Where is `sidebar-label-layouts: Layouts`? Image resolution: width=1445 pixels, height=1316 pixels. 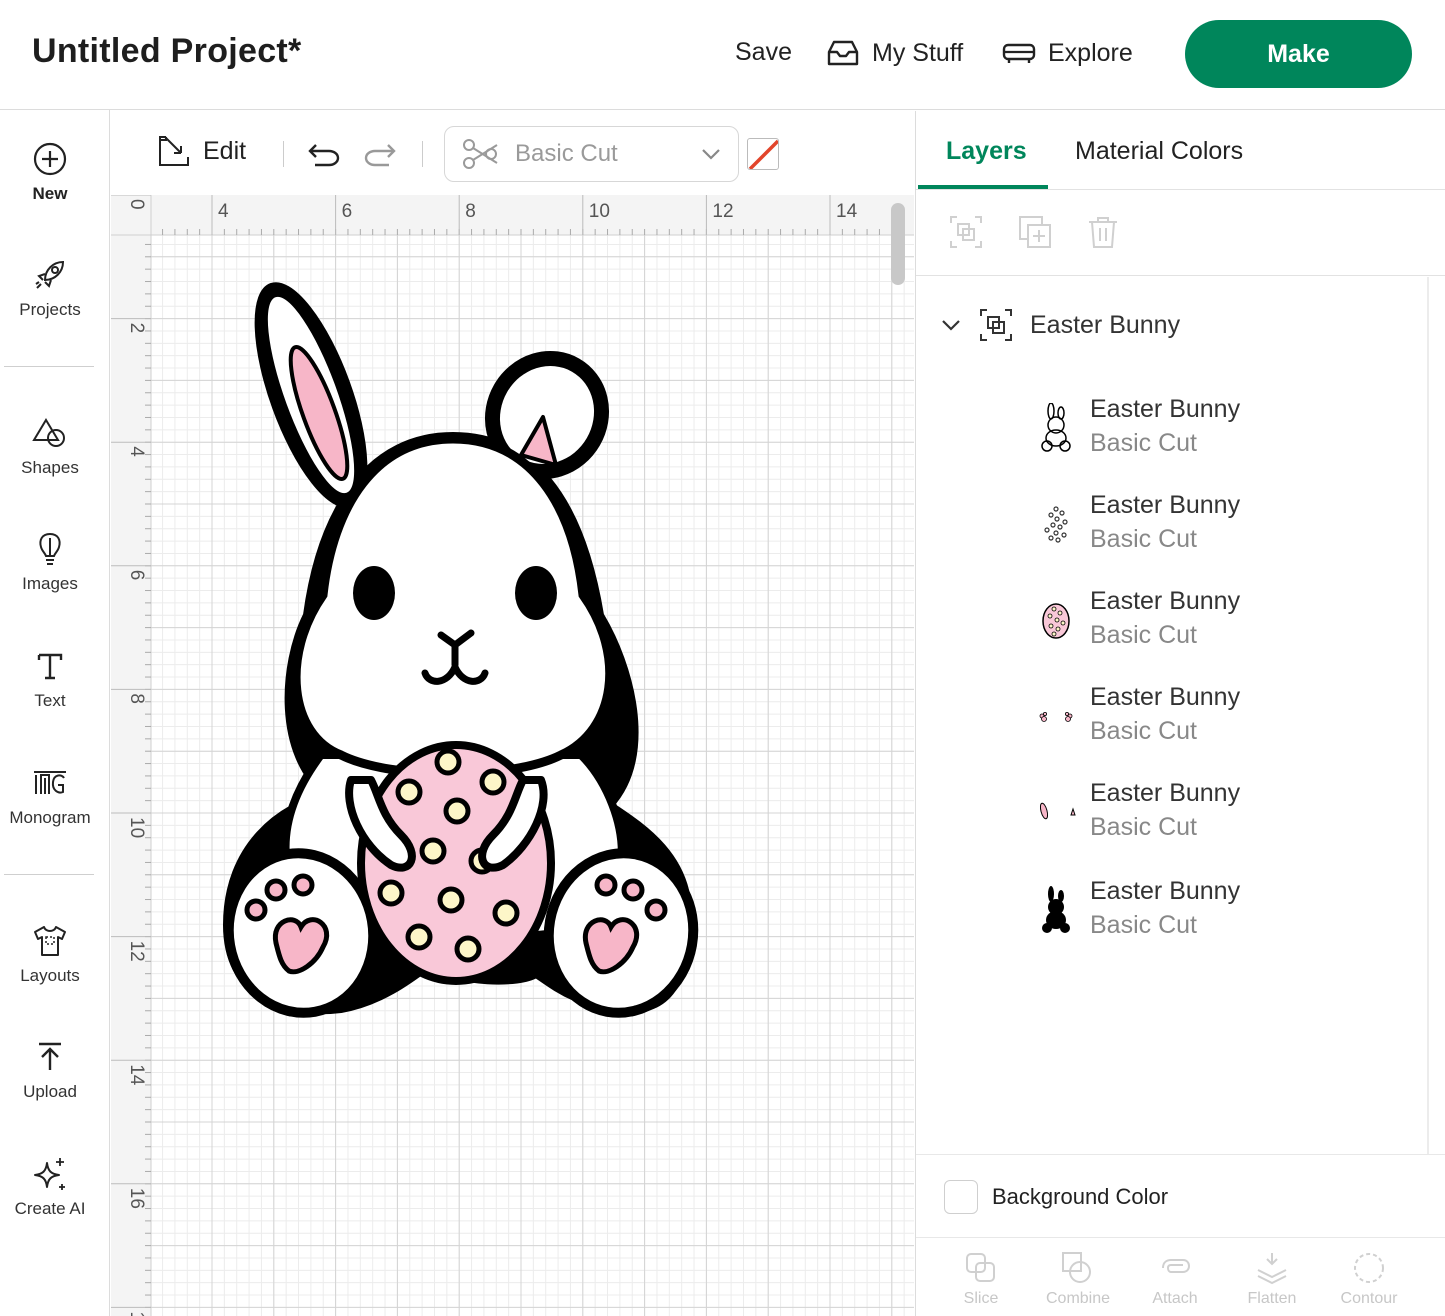
sidebar-label-layouts: Layouts is located at coordinates (50, 975).